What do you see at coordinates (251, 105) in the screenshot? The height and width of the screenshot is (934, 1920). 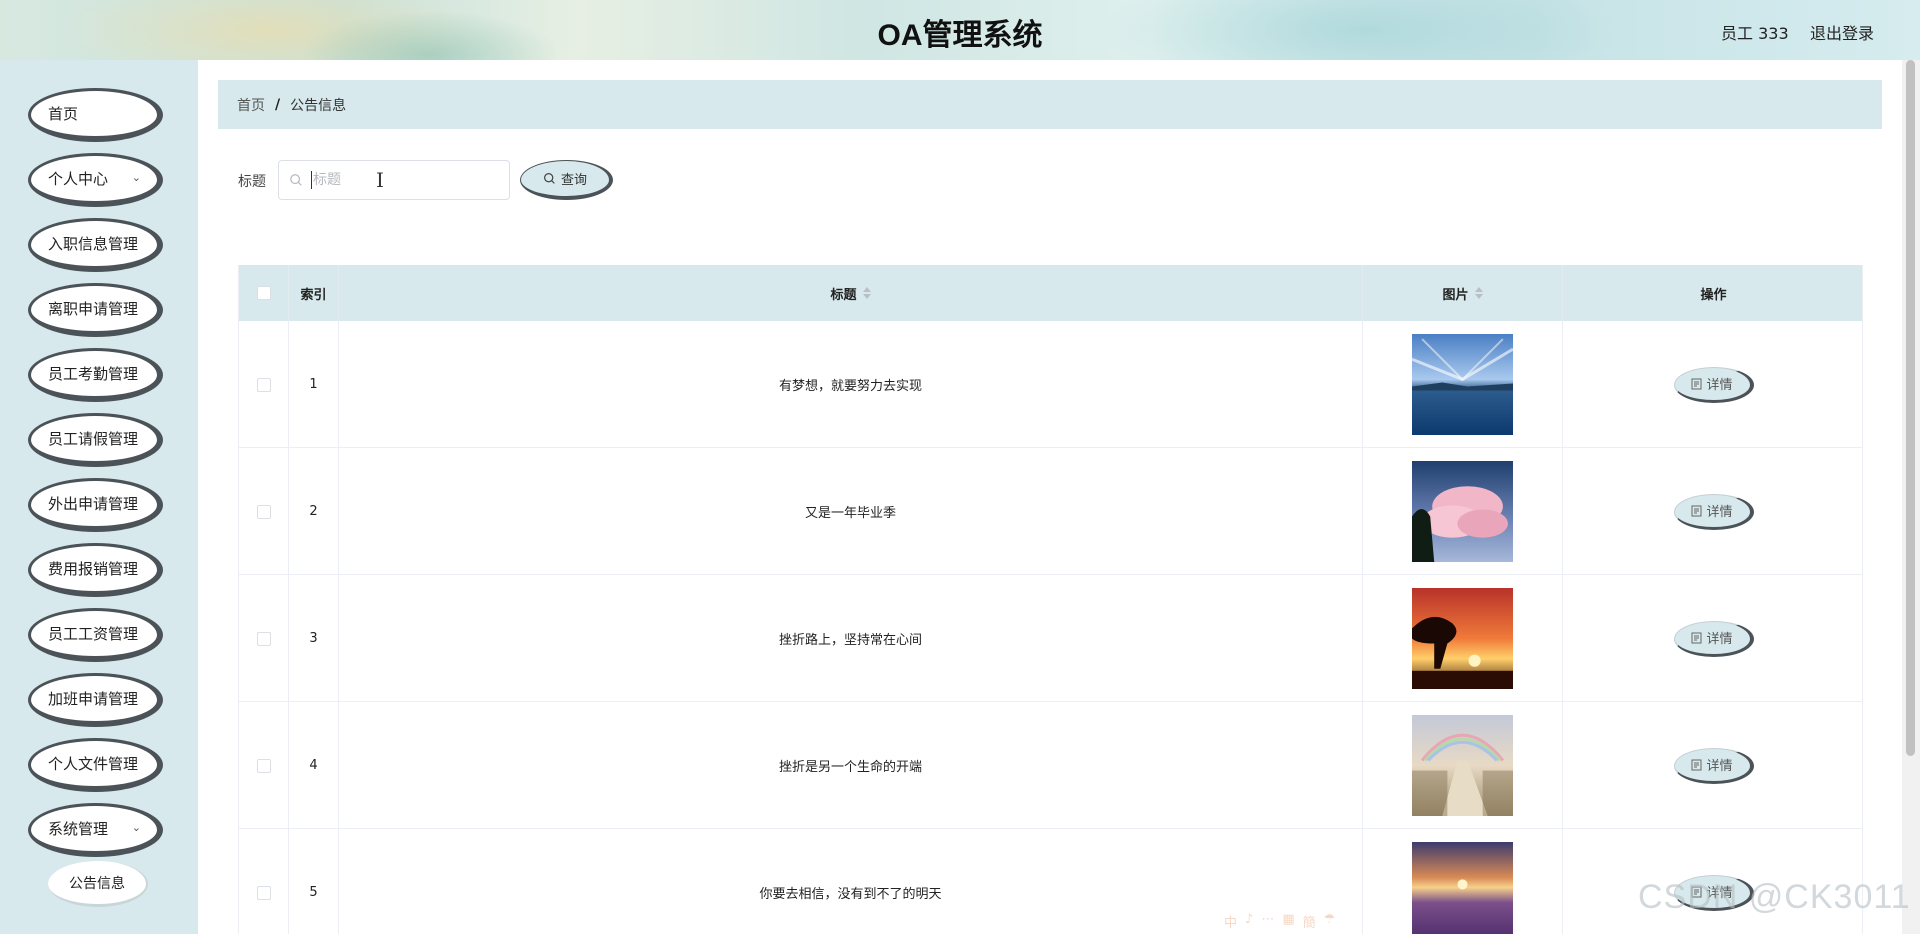 I see `breadcrumb-home: 首页` at bounding box center [251, 105].